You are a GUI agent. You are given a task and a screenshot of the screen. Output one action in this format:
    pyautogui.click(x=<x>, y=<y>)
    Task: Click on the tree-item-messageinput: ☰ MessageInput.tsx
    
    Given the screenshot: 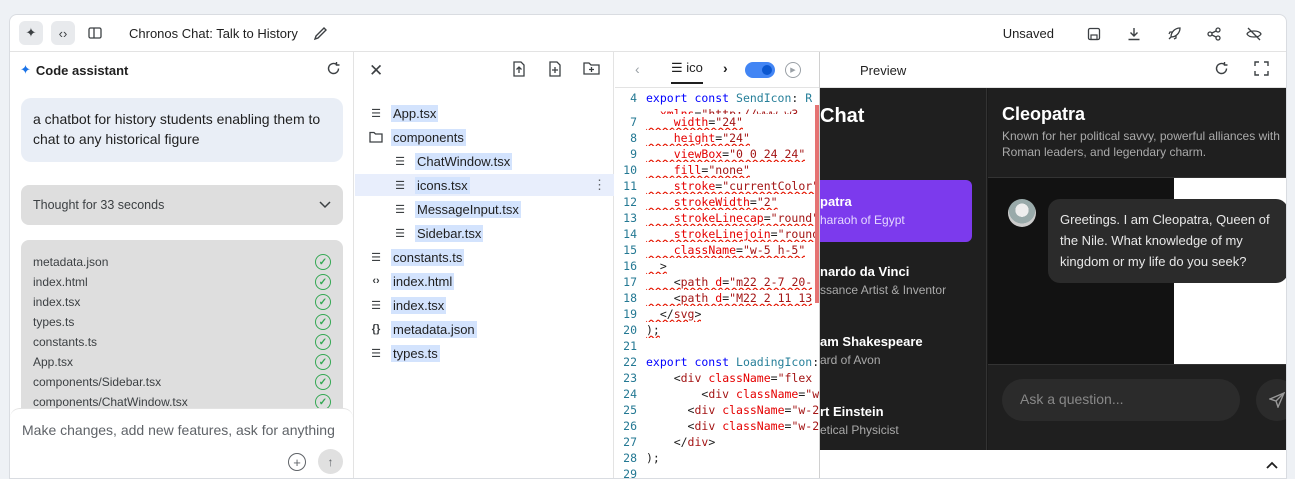 What is the action you would take?
    pyautogui.click(x=457, y=209)
    